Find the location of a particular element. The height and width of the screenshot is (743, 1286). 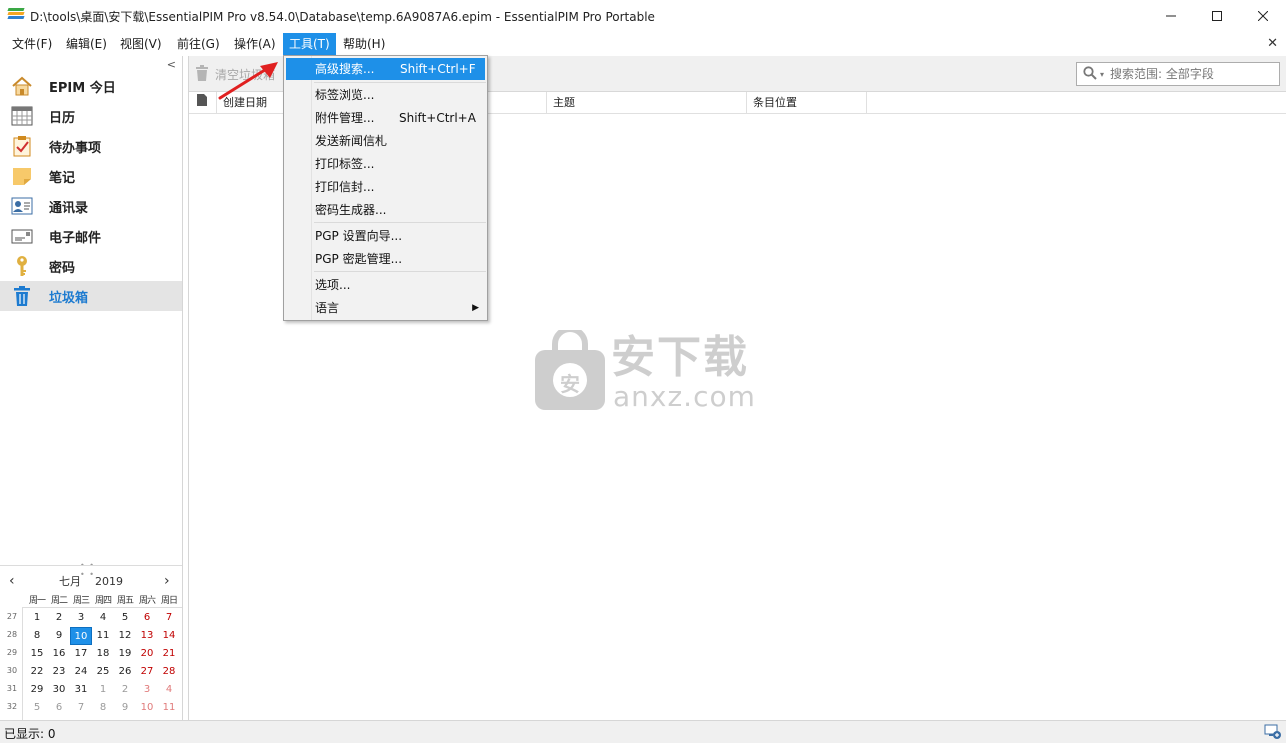

calendar-month: 七月 is located at coordinates (70, 581).